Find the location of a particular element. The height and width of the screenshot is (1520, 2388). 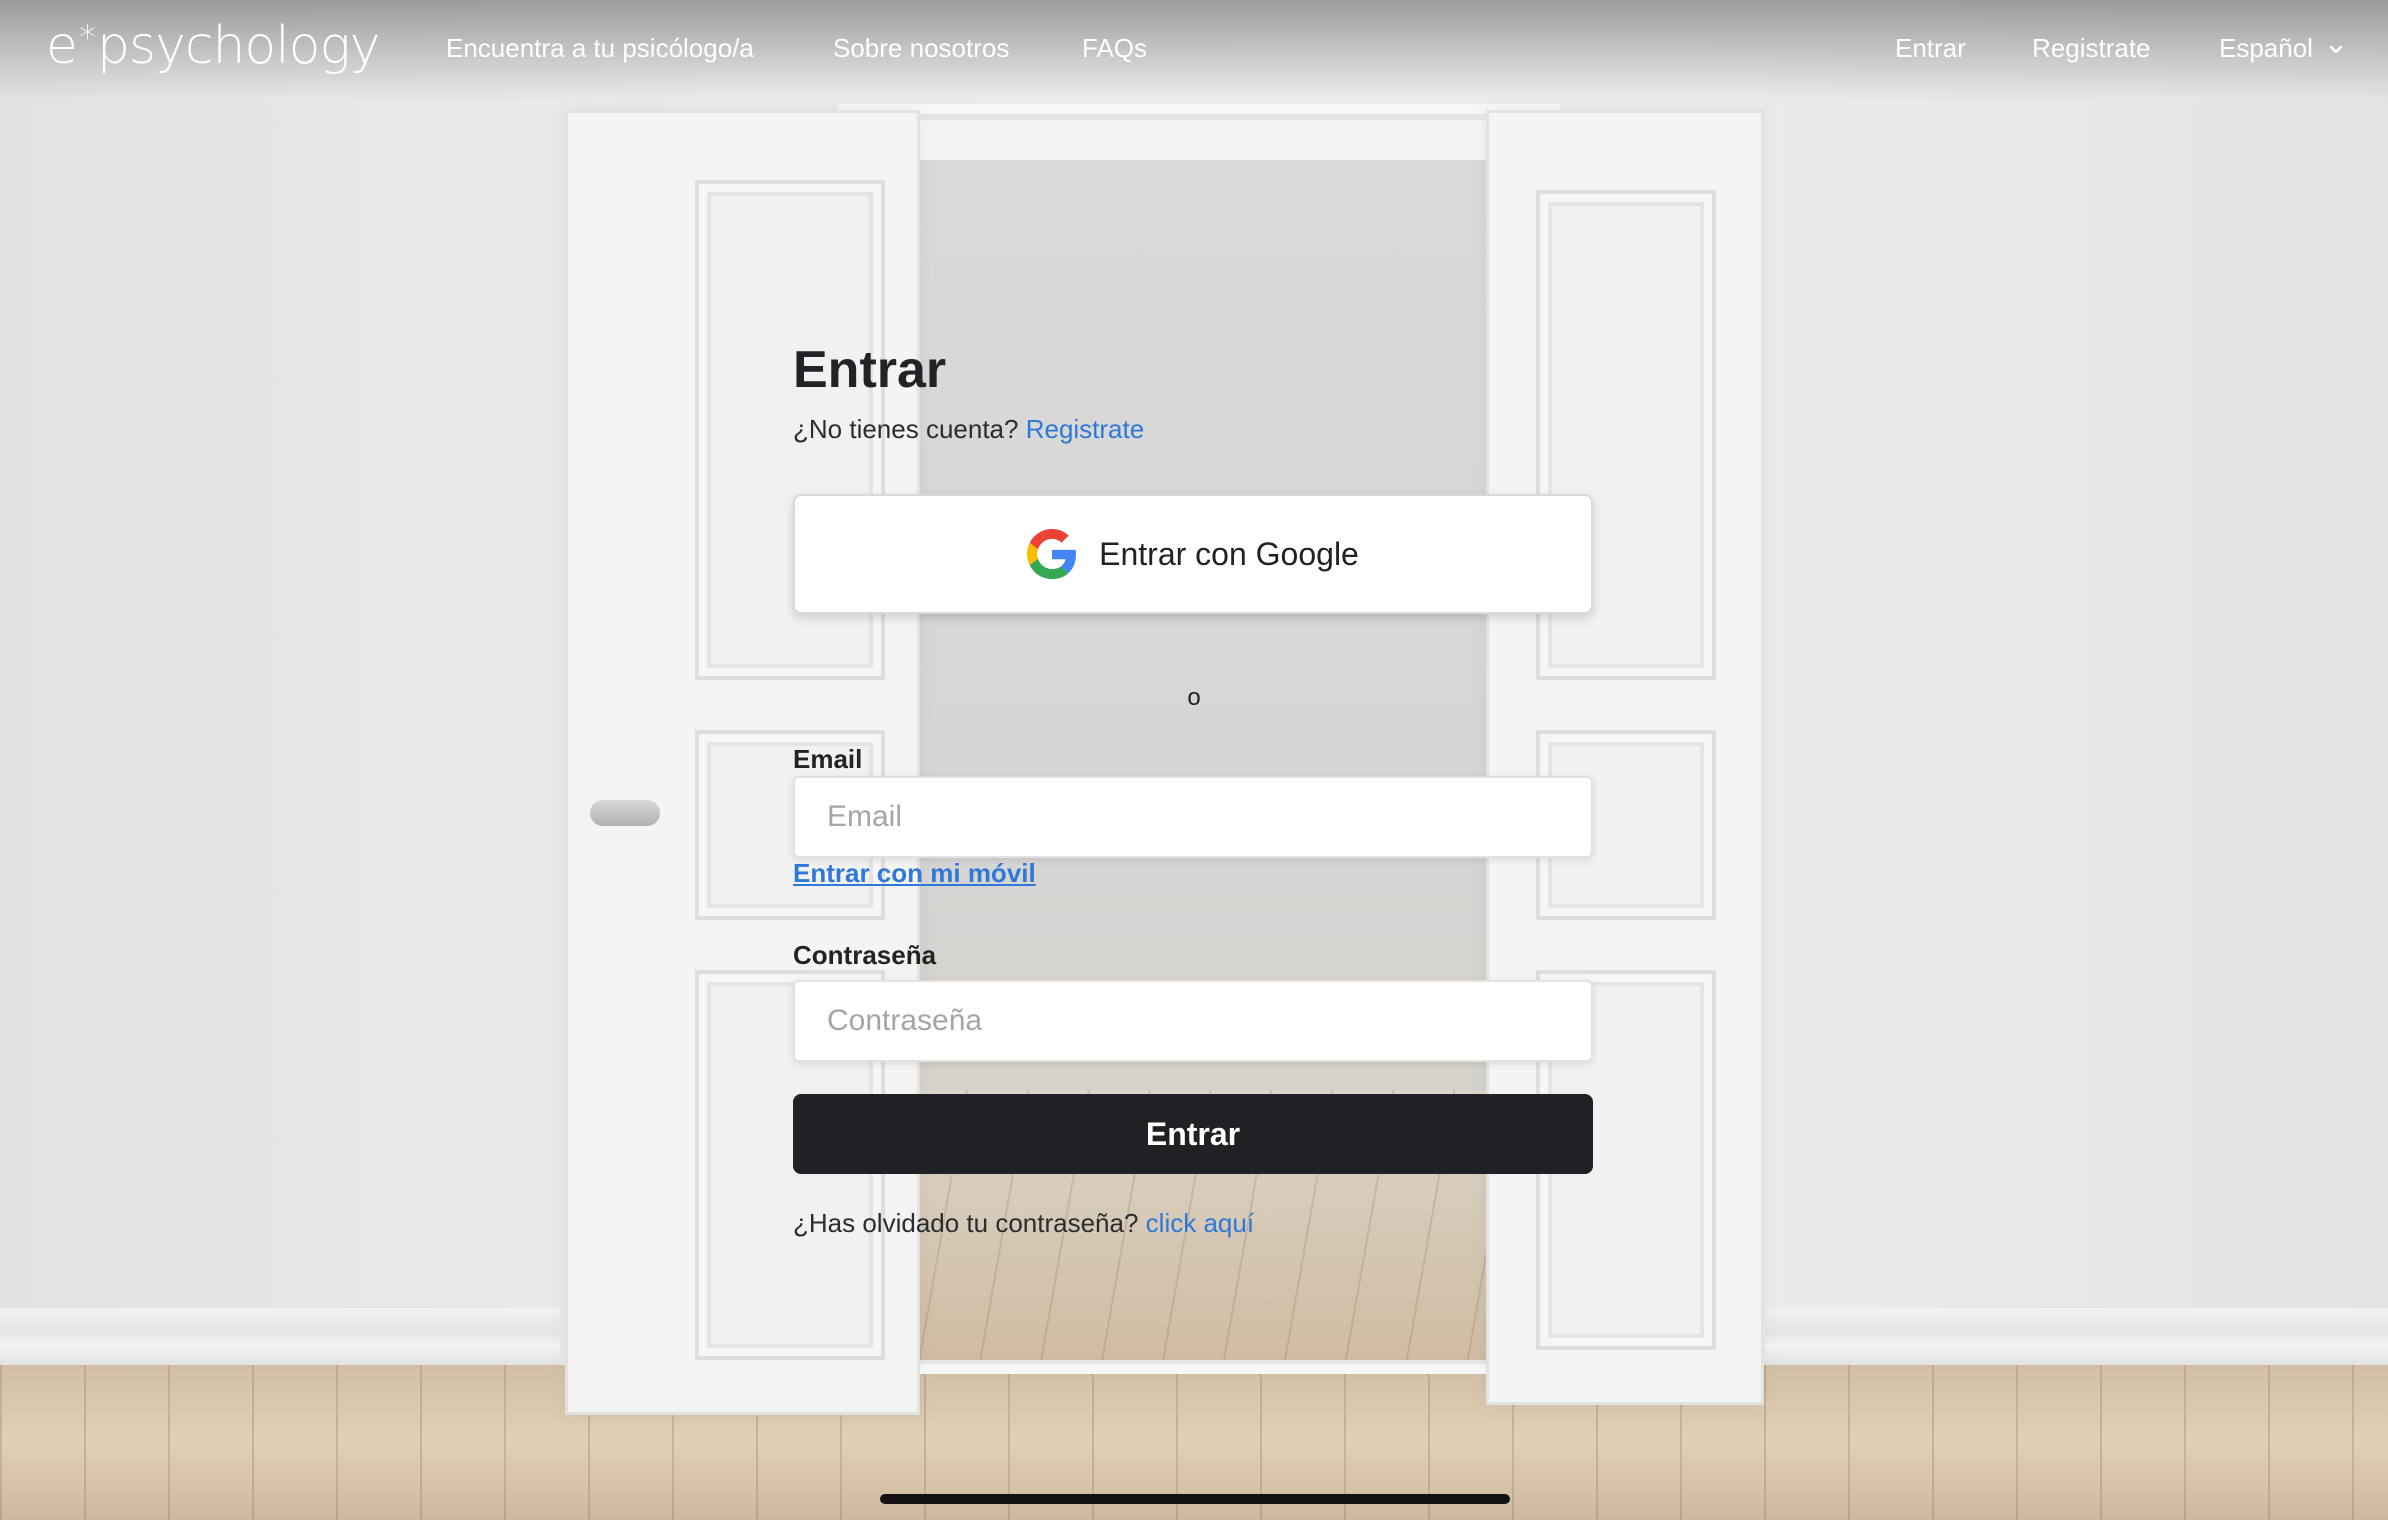

epsychology-logo: e * psychology is located at coordinates (213, 51).